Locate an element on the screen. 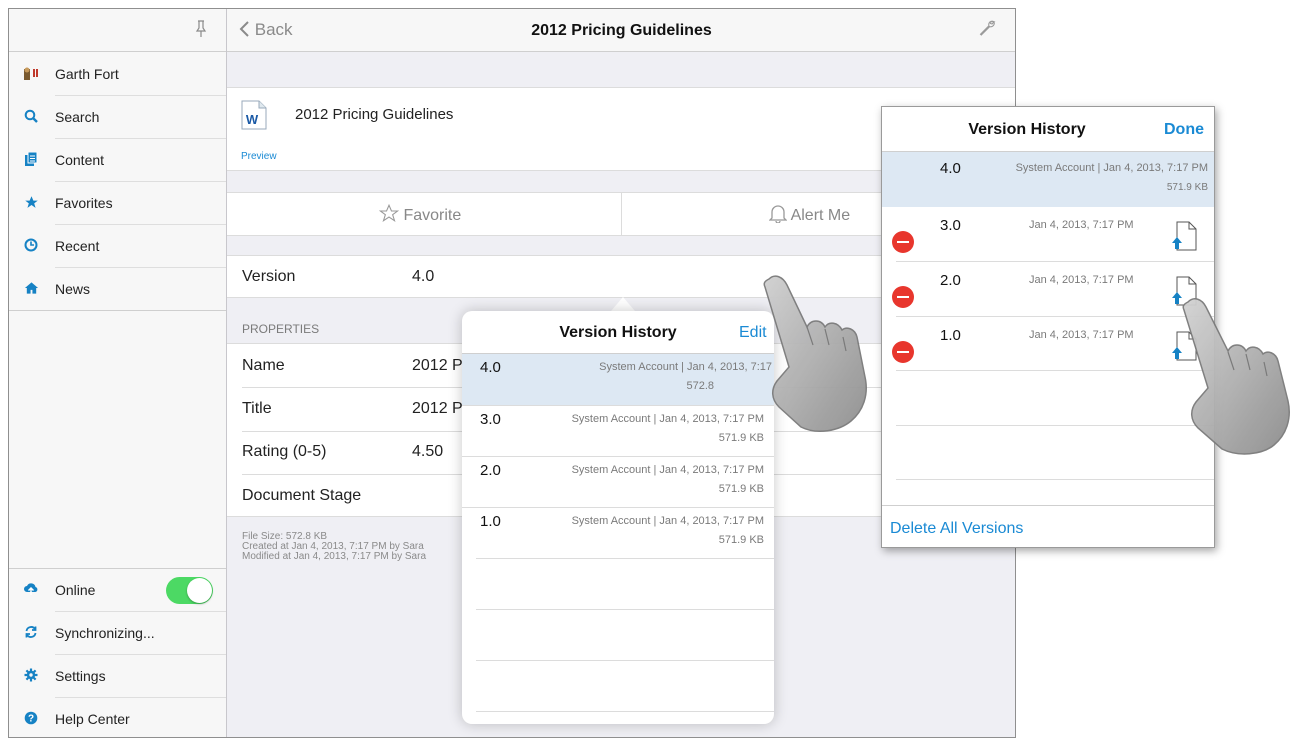  restore-document-icon is located at coordinates (1184, 236).